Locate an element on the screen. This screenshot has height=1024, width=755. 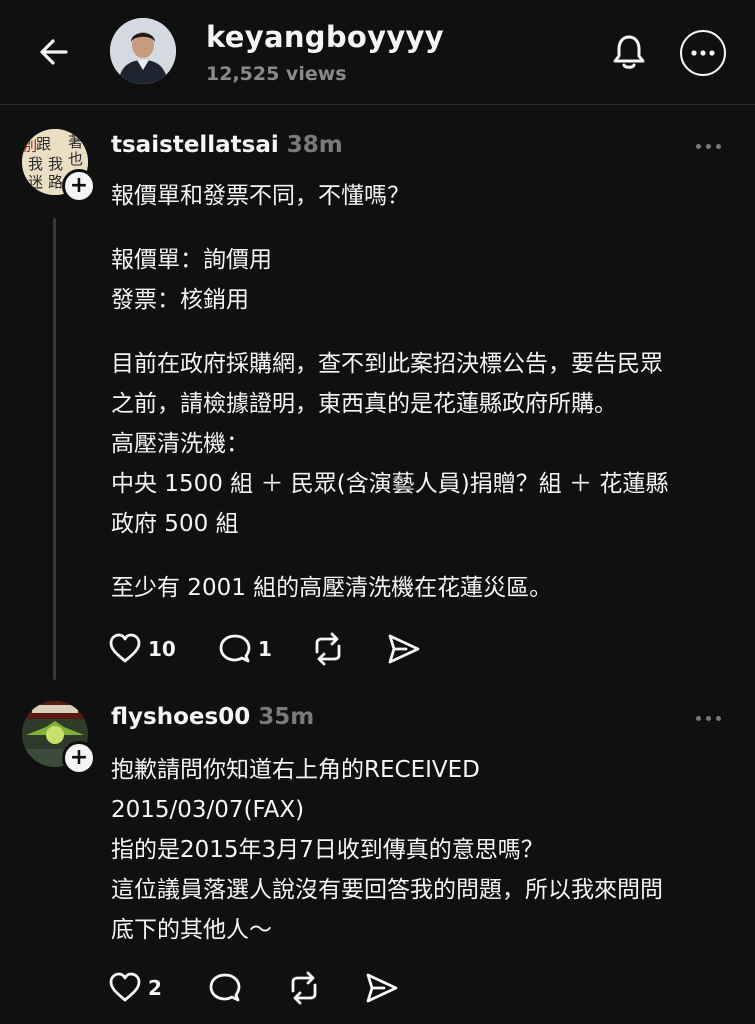
post-line: 2015/03/07(FAX) is located at coordinates (208, 810).